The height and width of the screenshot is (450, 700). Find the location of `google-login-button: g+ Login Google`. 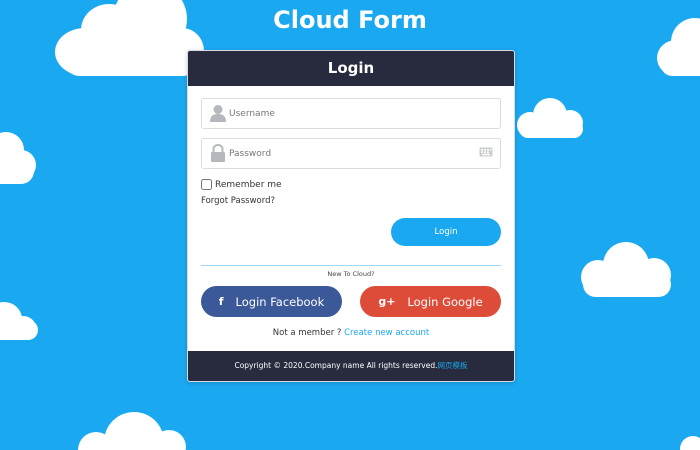

google-login-button: g+ Login Google is located at coordinates (430, 301).